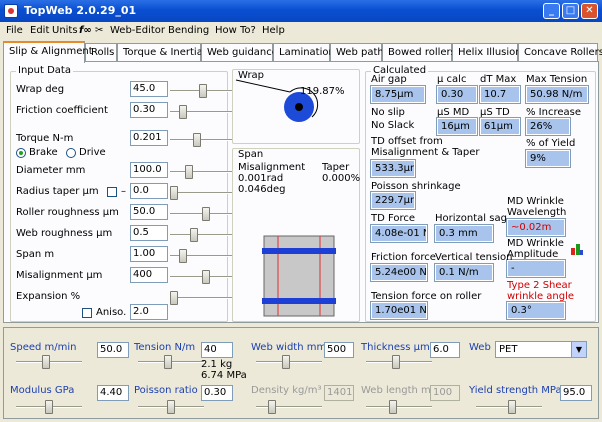 The image size is (602, 422). What do you see at coordinates (389, 79) in the screenshot?
I see `air-gap-label: Air gap` at bounding box center [389, 79].